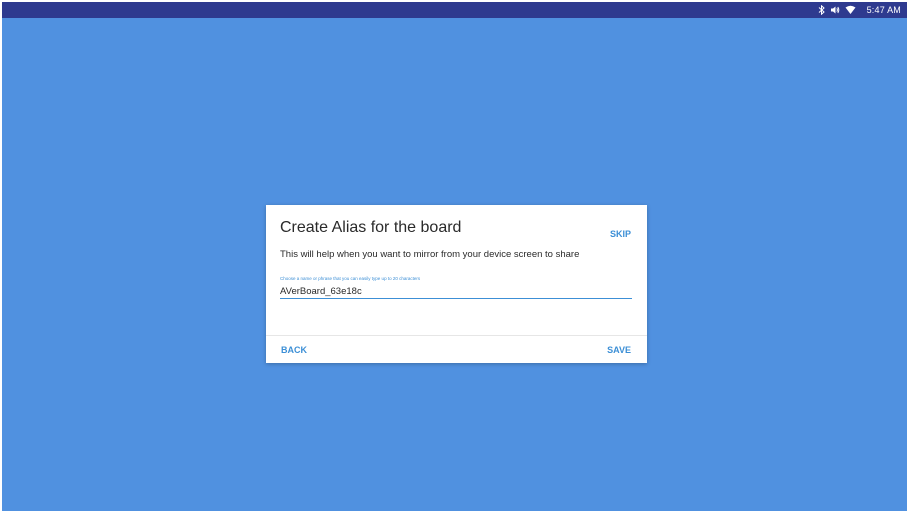 This screenshot has height=513, width=909. What do you see at coordinates (294, 350) in the screenshot?
I see `back-button: BACK` at bounding box center [294, 350].